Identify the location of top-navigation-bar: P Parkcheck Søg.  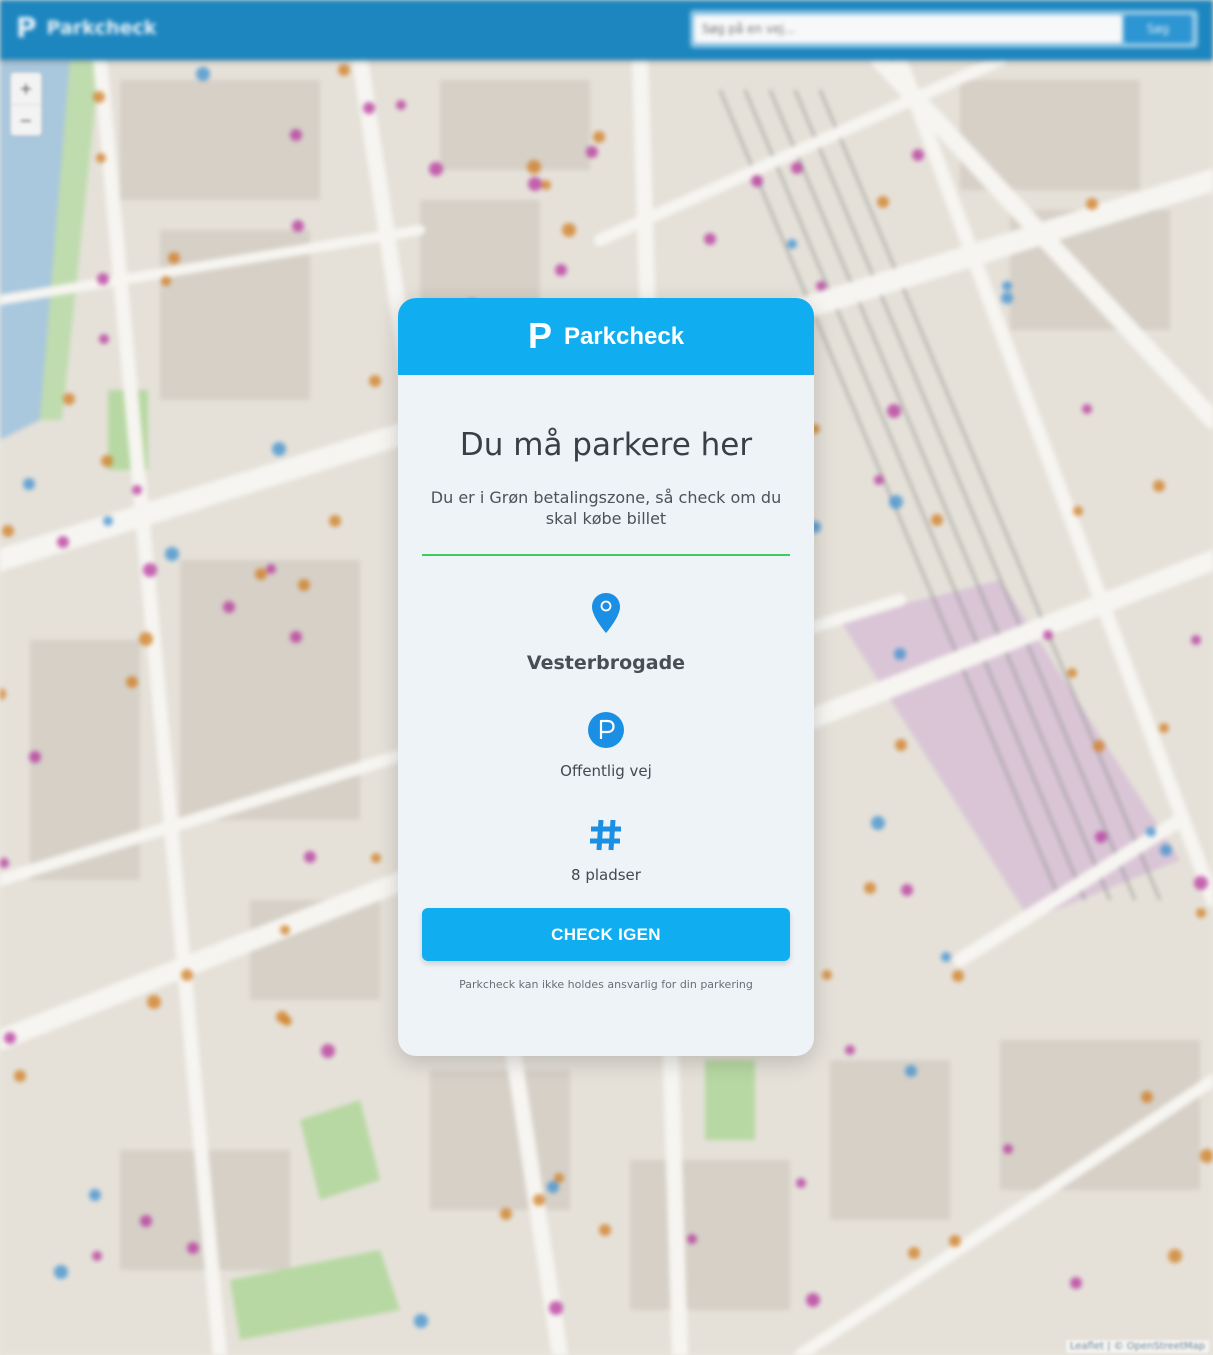
(606, 30).